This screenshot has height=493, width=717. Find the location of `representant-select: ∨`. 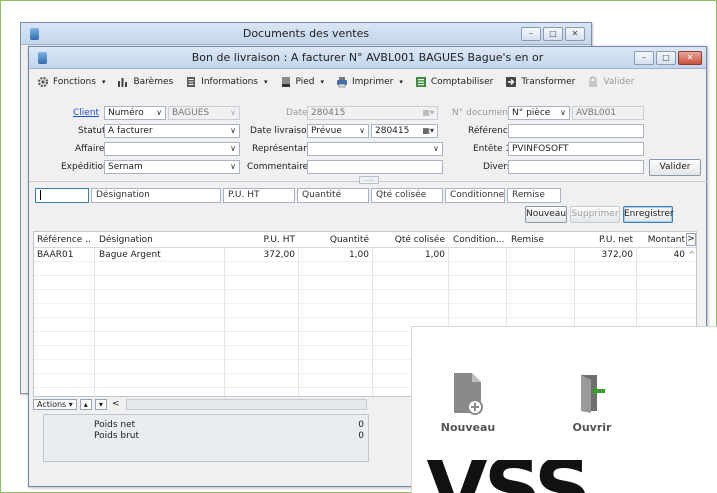

representant-select: ∨ is located at coordinates (375, 149).